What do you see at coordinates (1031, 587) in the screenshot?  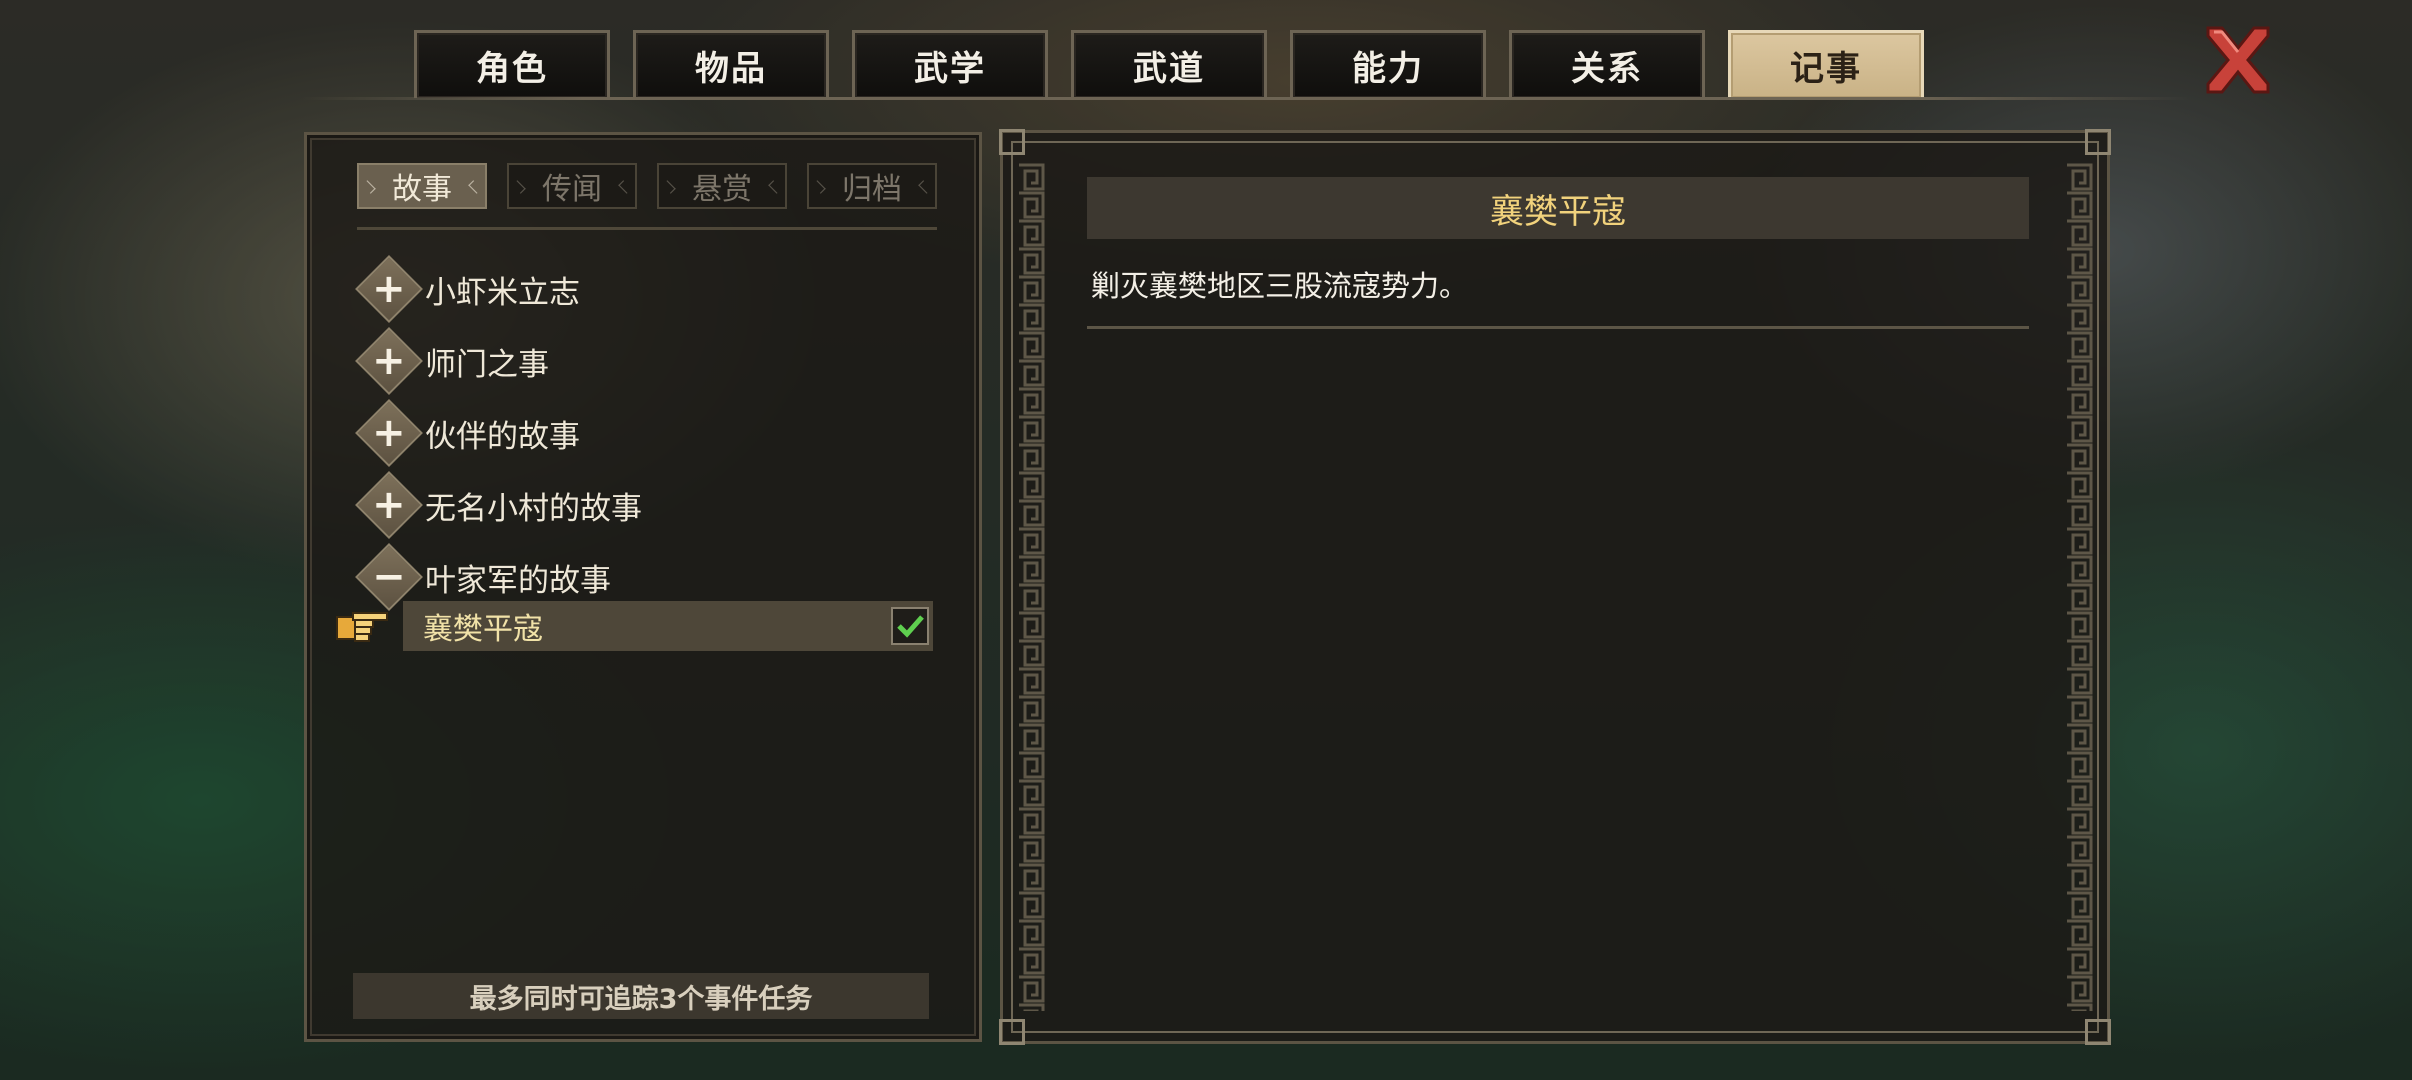 I see `meander-border-left` at bounding box center [1031, 587].